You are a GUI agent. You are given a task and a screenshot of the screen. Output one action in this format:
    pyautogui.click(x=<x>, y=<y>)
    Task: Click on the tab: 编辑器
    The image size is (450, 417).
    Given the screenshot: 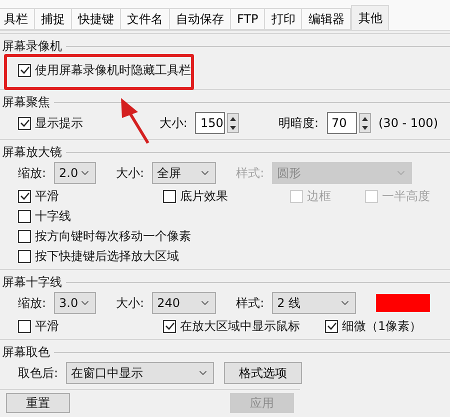 What is the action you would take?
    pyautogui.click(x=326, y=19)
    